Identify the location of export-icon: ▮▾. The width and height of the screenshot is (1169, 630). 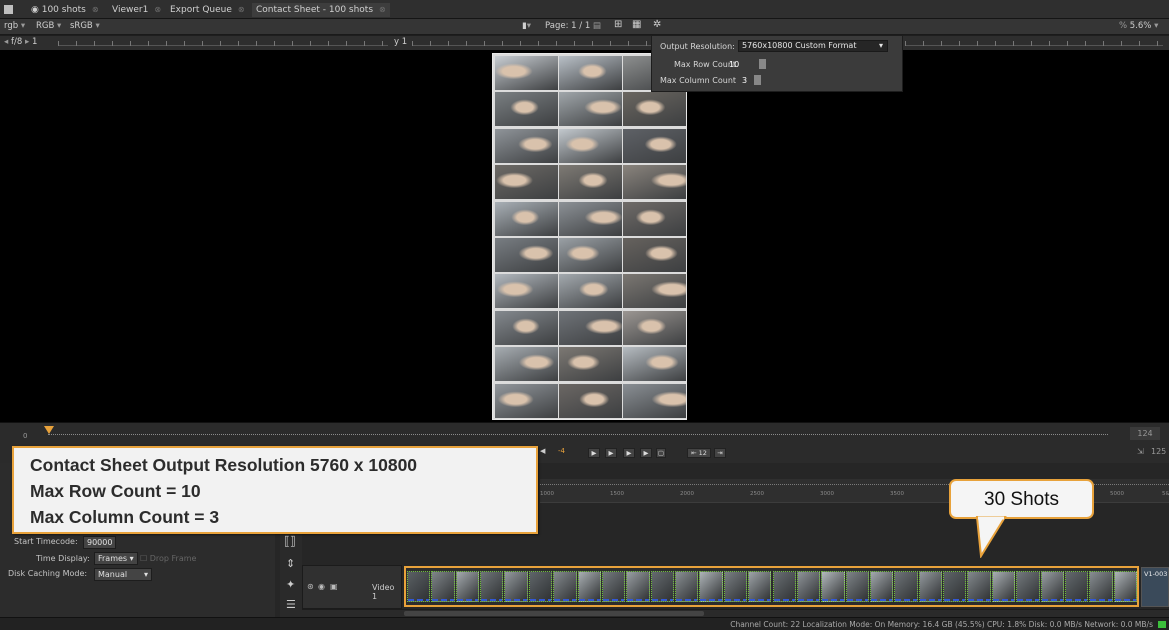
(526, 26).